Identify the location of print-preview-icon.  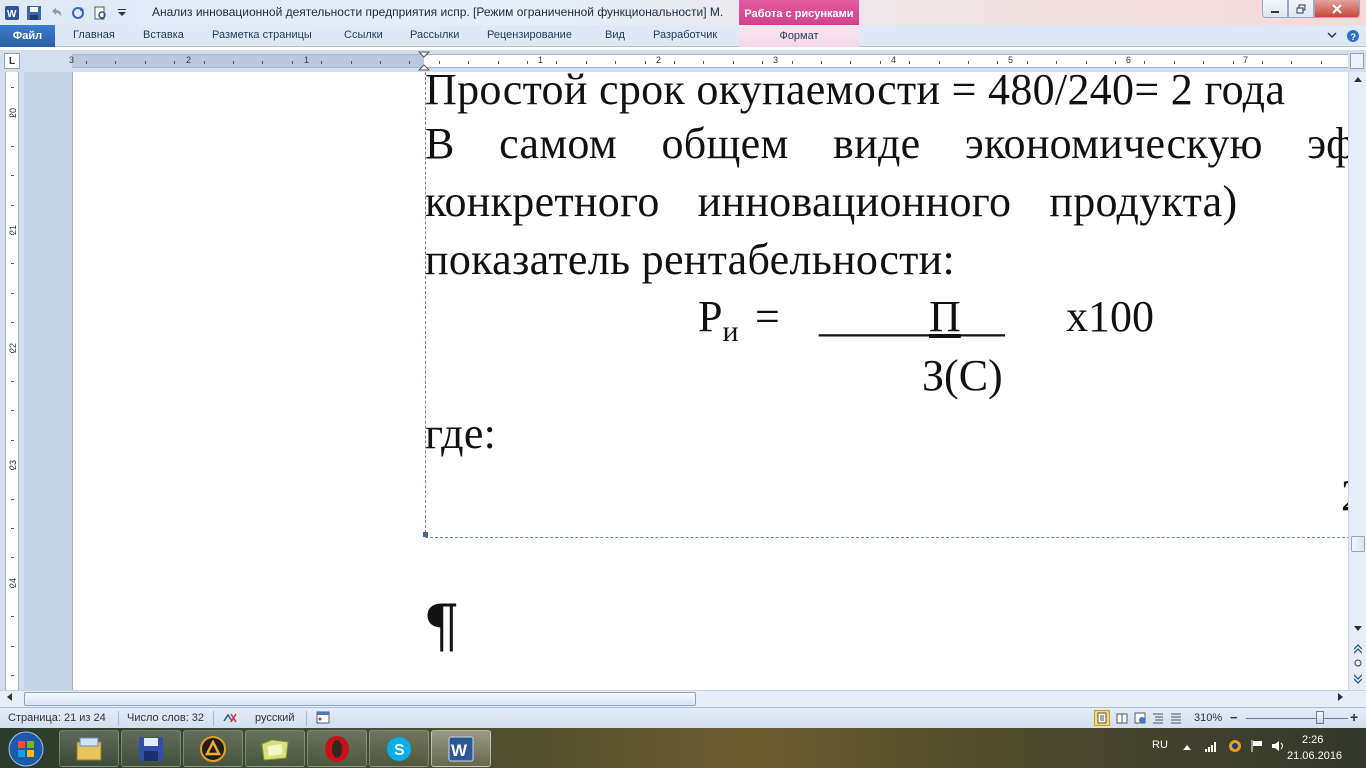
(99, 12).